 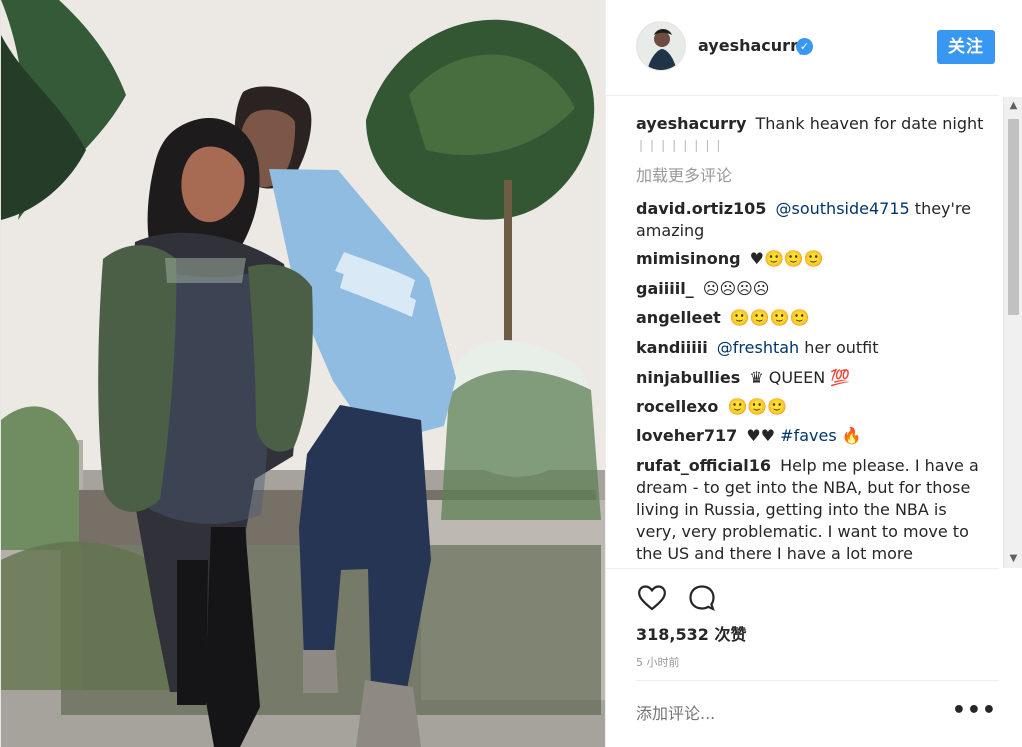 I want to click on comment-item: mimisinong ♥🙂🙂🙂, so click(x=811, y=259).